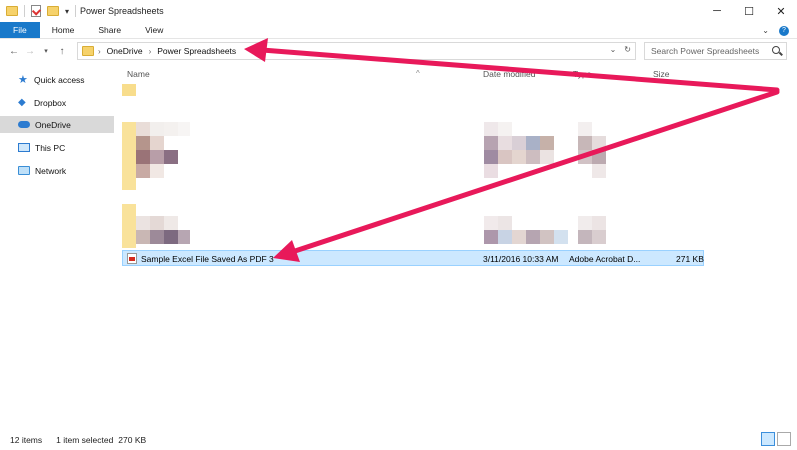 Image resolution: width=797 pixels, height=450 pixels. Describe the element at coordinates (46, 51) in the screenshot. I see `recent-locations-icon: ▾` at that location.